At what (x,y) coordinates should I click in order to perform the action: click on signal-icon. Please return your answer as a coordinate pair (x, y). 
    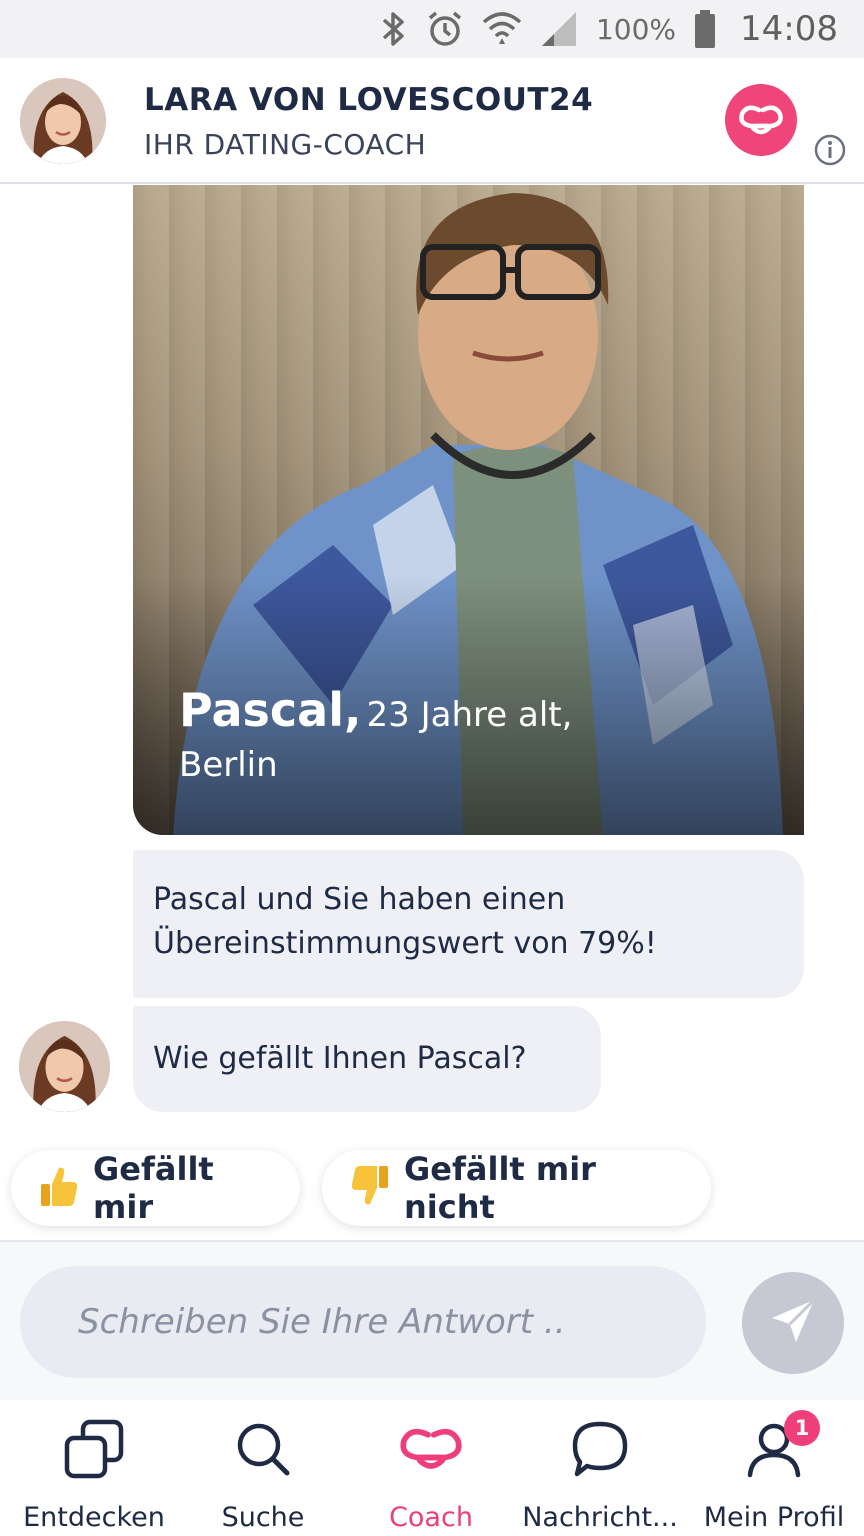
    Looking at the image, I should click on (559, 29).